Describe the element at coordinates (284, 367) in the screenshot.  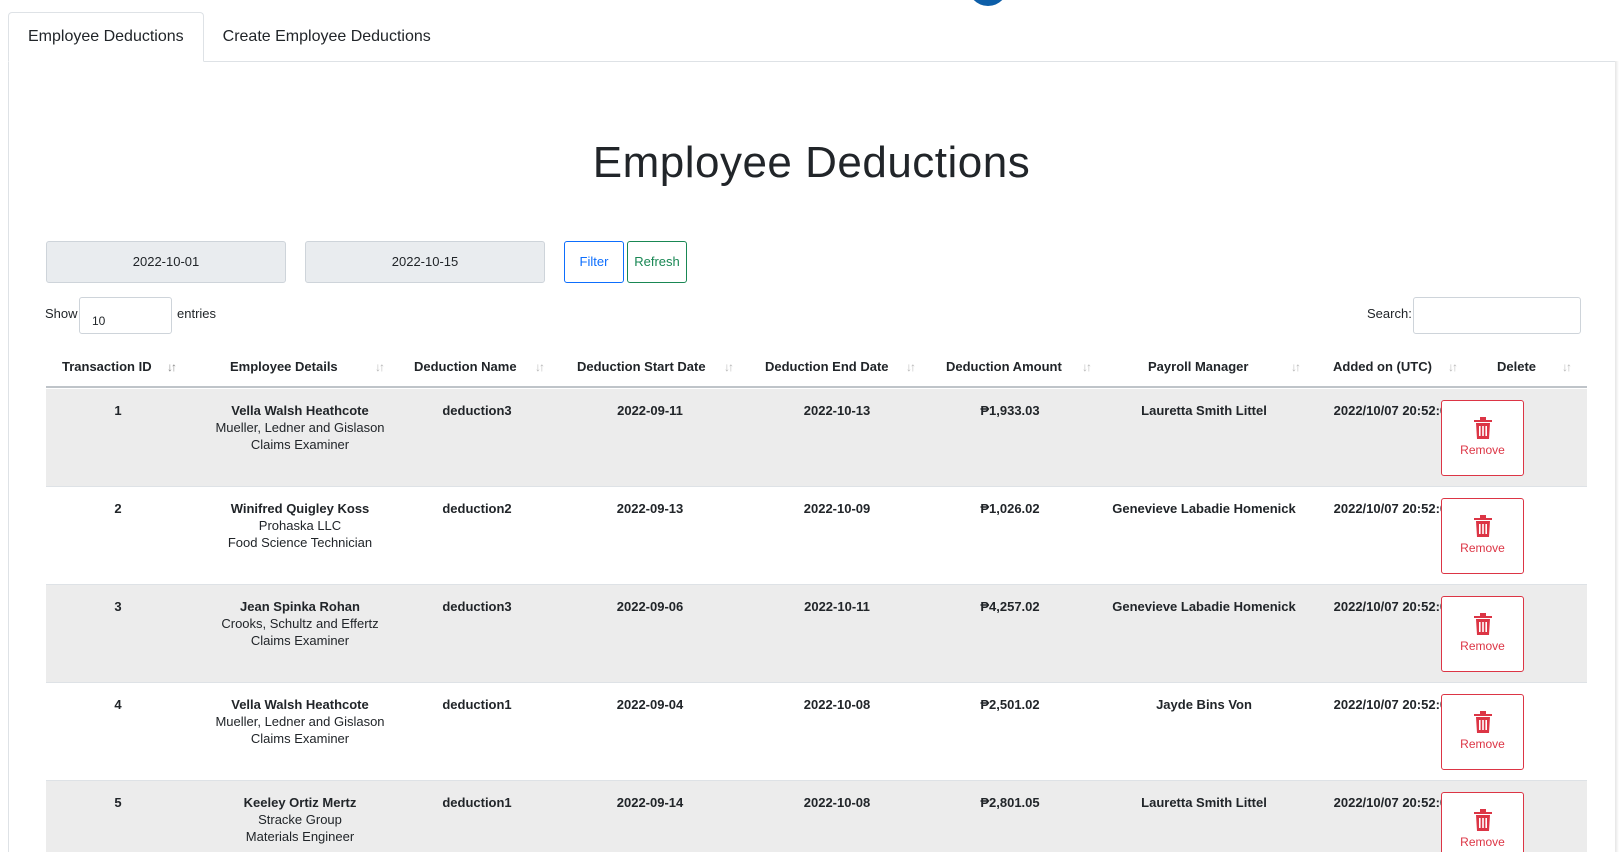
I see `column-header-employee-details: Employee Details` at that location.